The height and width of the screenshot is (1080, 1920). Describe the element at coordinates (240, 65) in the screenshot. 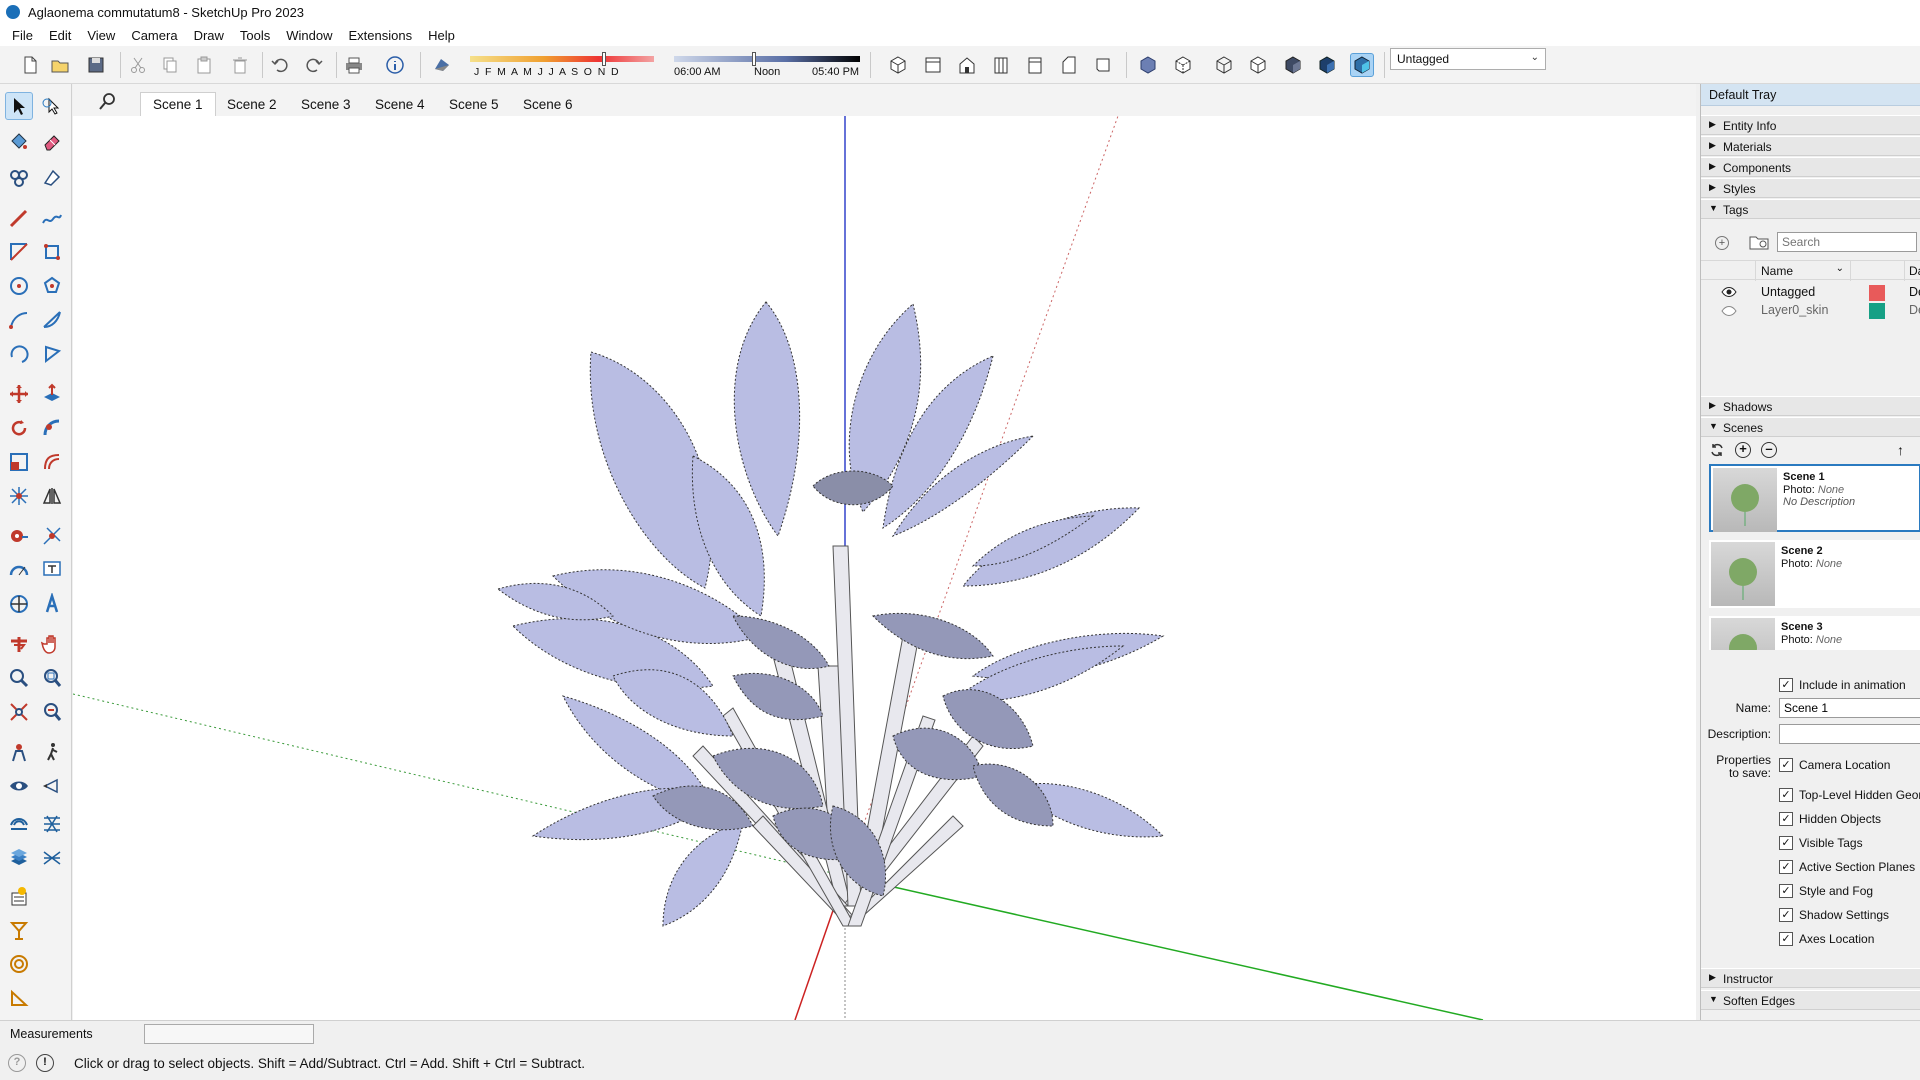

I see `delete-icon` at that location.